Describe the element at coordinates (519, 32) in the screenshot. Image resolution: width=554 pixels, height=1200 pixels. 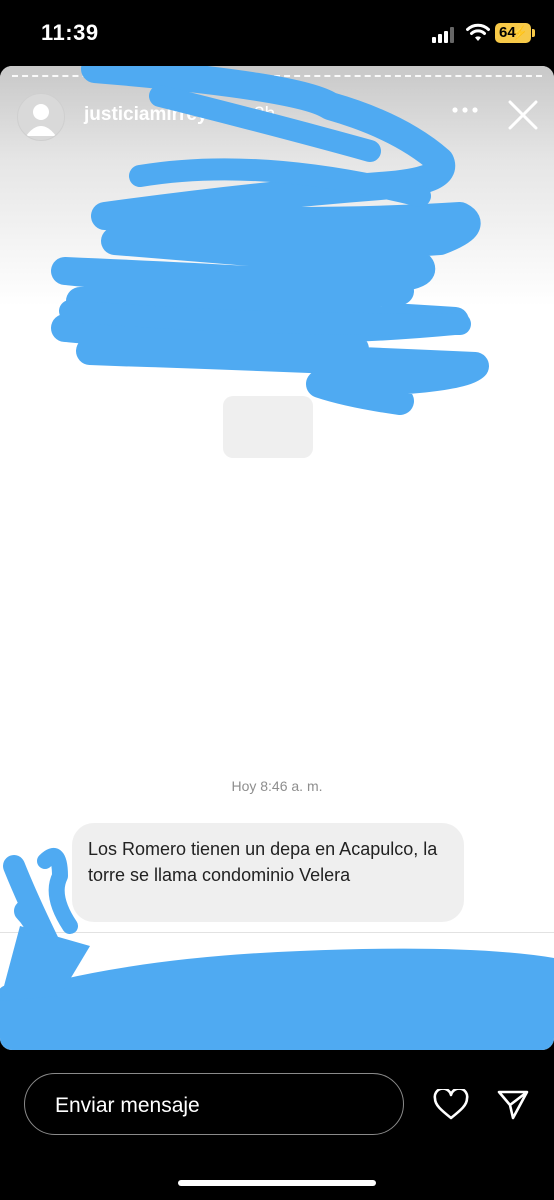
I see `charging-bolt-icon: ⚡` at that location.